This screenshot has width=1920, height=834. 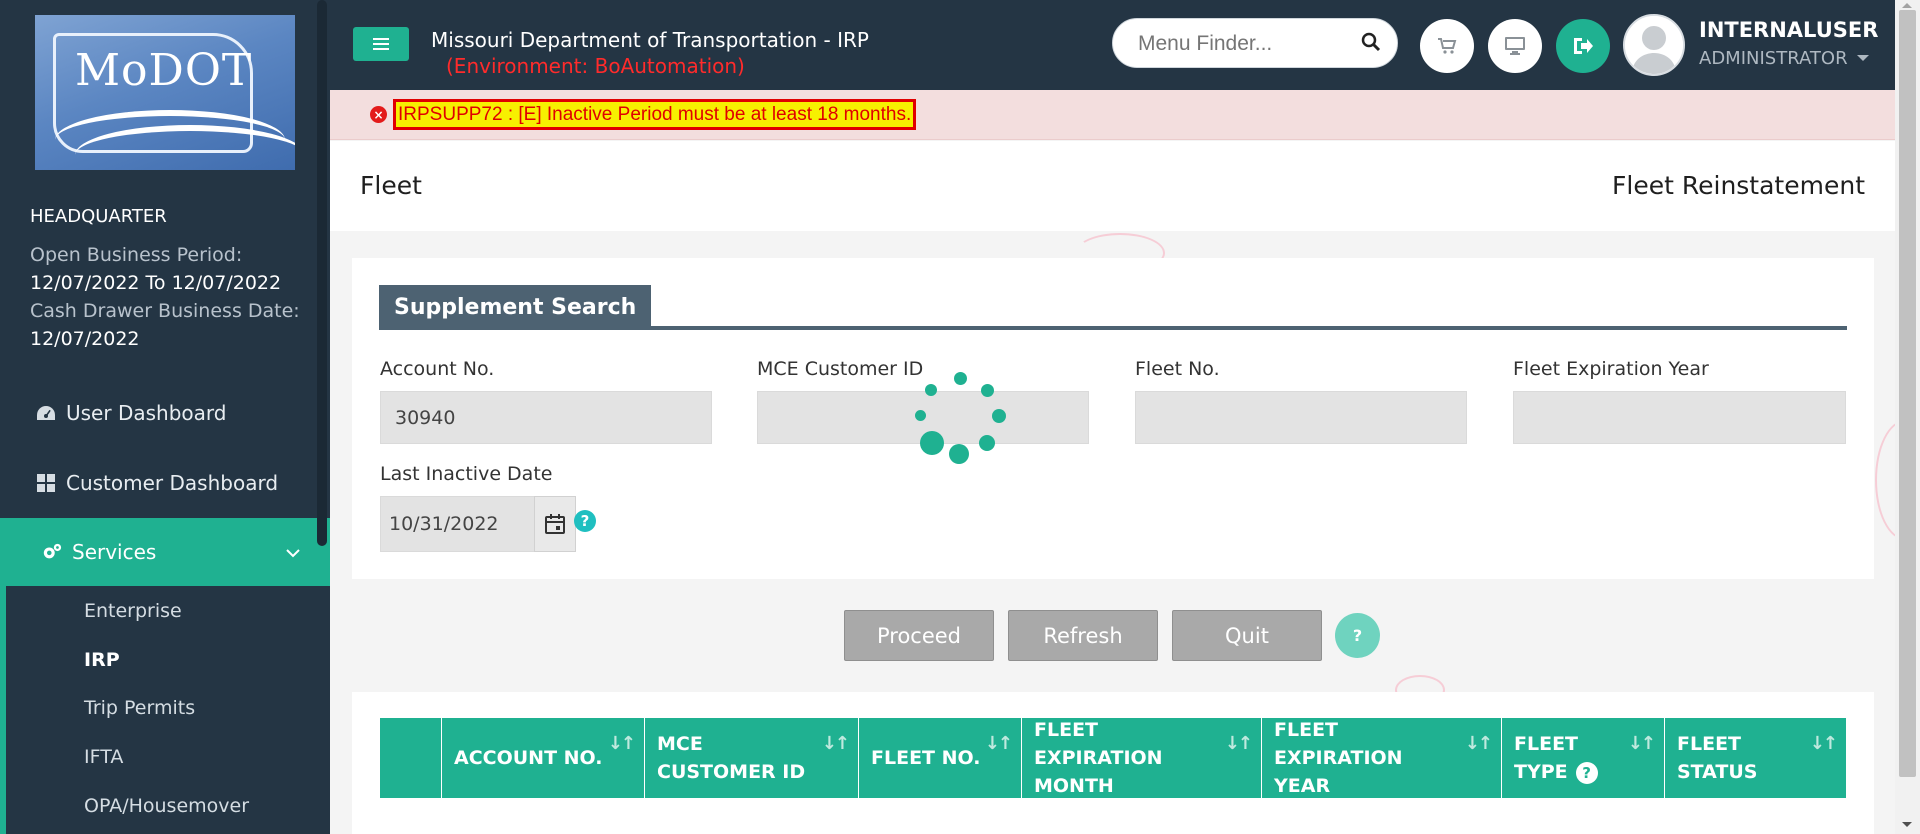 What do you see at coordinates (1907, 824) in the screenshot?
I see `scroll-down-arrow-icon` at bounding box center [1907, 824].